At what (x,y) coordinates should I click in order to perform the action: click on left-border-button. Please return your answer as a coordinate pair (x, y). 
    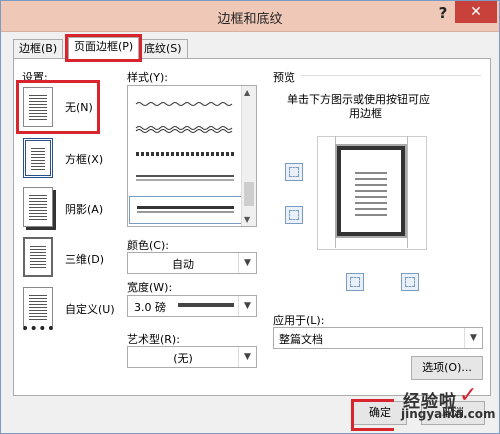
    Looking at the image, I should click on (355, 282).